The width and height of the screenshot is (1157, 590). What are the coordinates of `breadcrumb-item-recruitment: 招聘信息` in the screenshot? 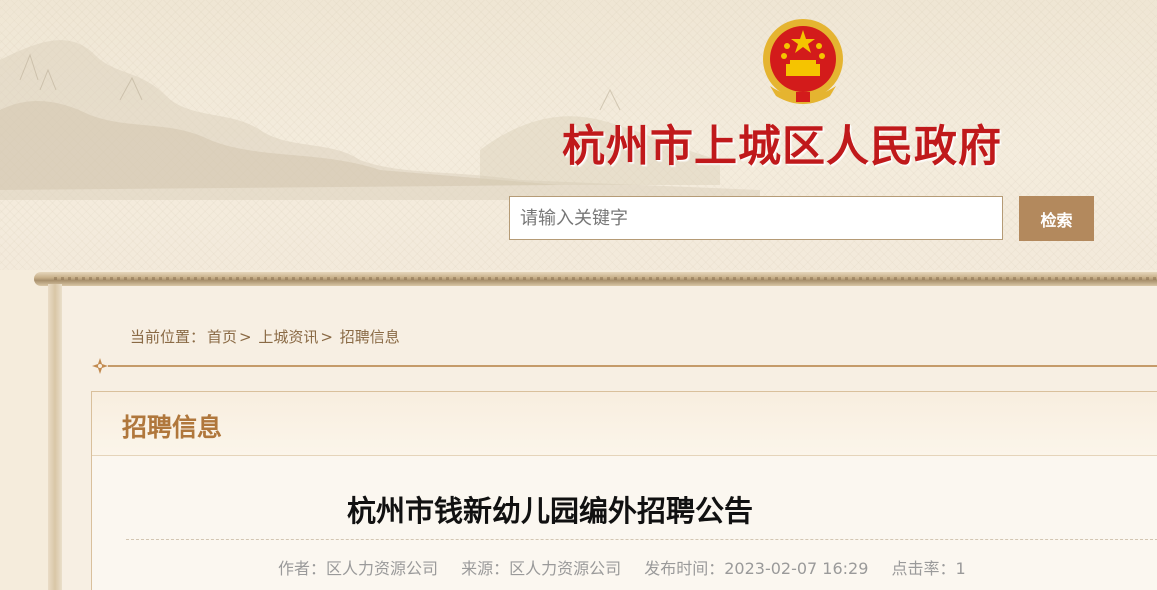 It's located at (370, 337).